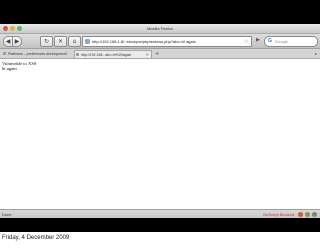 The width and height of the screenshot is (320, 249). I want to click on go-button: ▶, so click(258, 40).